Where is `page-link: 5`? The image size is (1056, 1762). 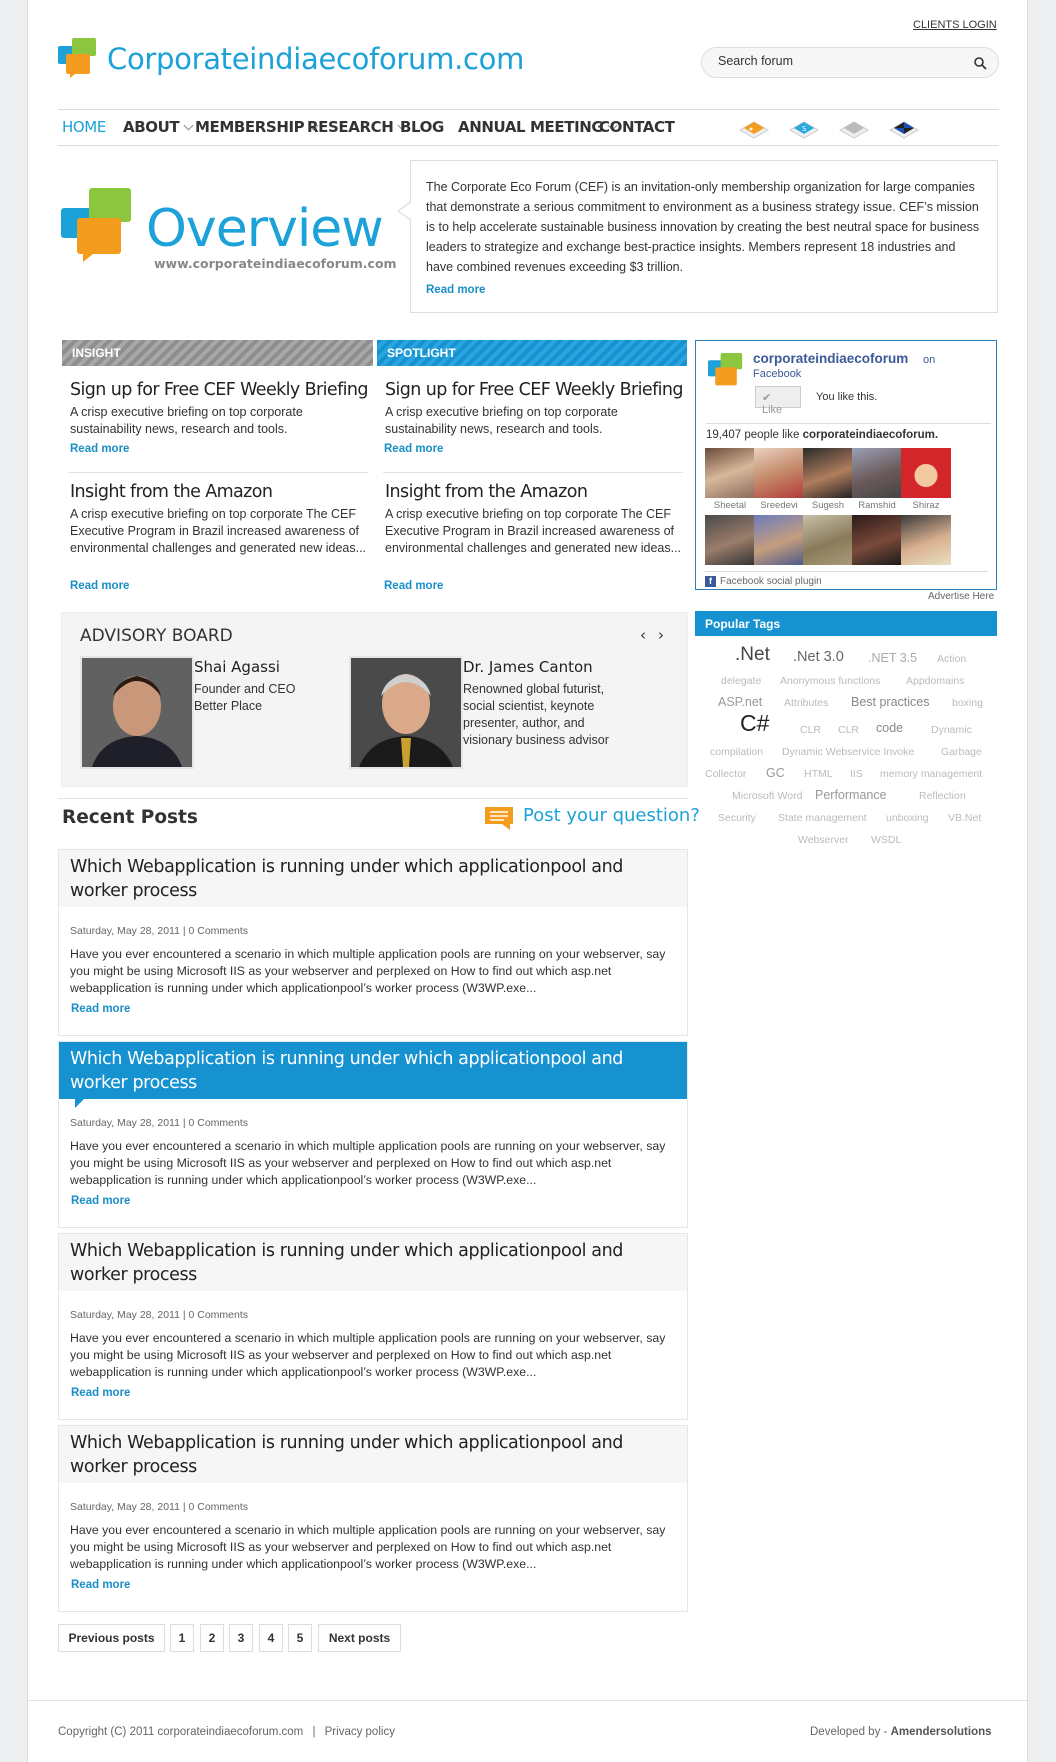
page-link: 5 is located at coordinates (300, 1638).